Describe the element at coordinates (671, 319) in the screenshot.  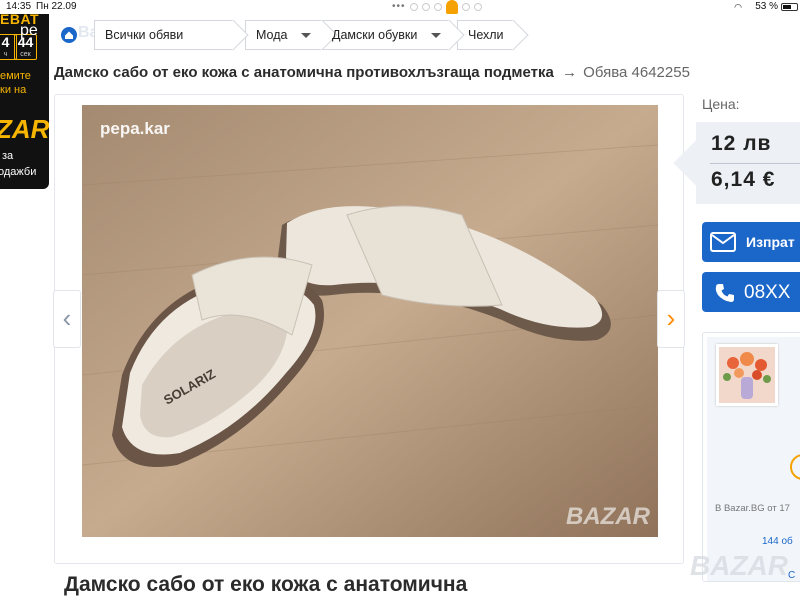
I see `next-photo-button: ›` at that location.